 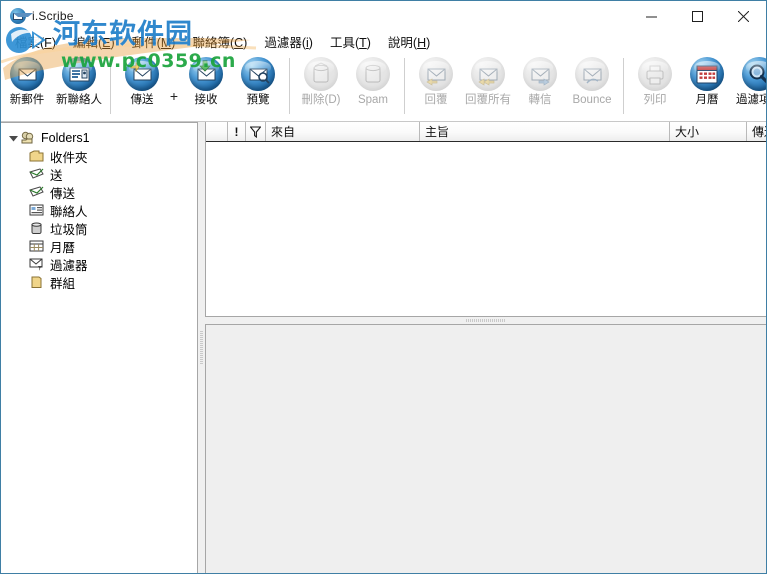 I want to click on toolbar-button-preview: 預覽, so click(x=258, y=80).